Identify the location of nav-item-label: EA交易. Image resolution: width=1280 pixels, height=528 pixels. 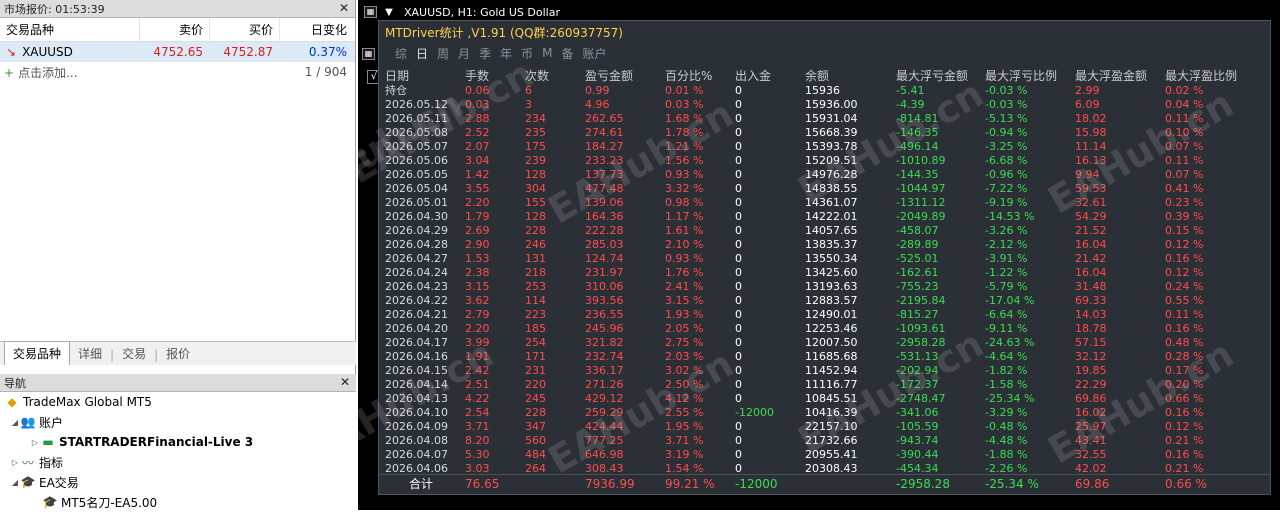
(59, 482).